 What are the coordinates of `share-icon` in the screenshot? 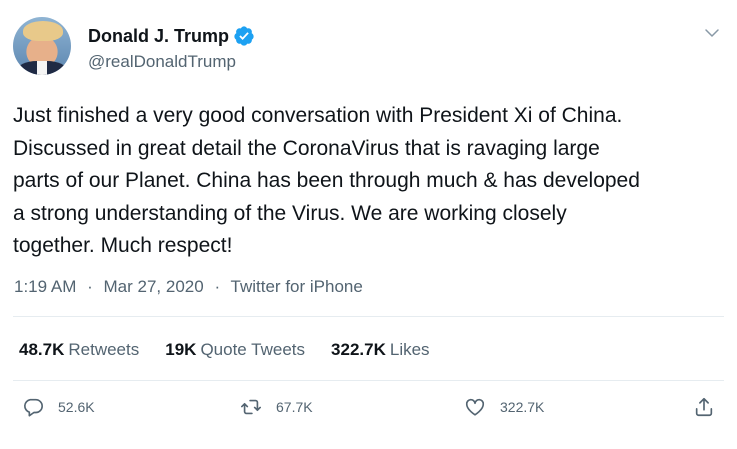 It's located at (704, 407).